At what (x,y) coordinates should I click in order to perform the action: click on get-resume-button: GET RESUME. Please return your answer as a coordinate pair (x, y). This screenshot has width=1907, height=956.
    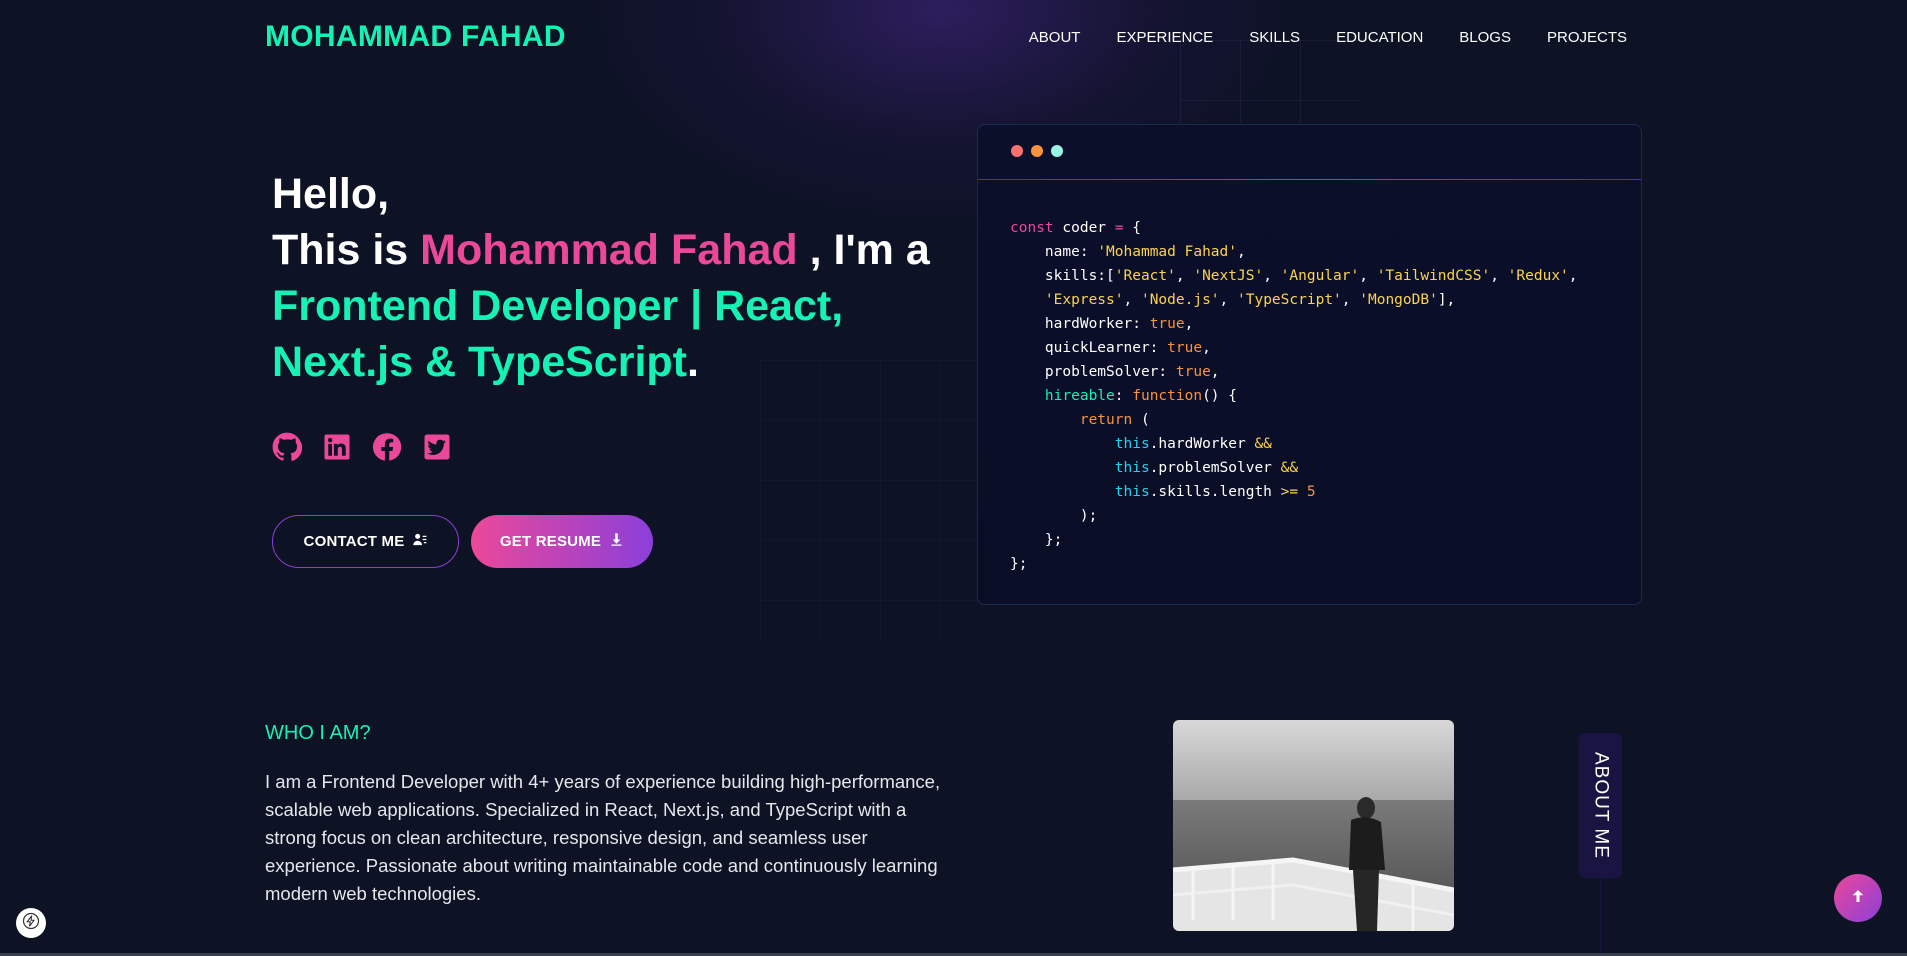
    Looking at the image, I should click on (562, 541).